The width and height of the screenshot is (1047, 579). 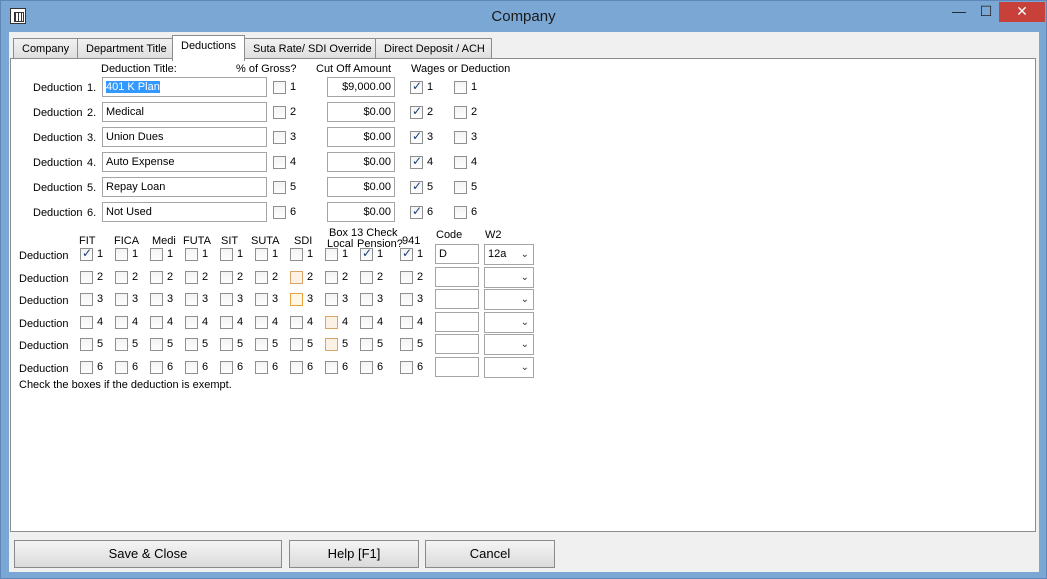 I want to click on deduction-title-input: 401 K Plan, so click(x=184, y=87).